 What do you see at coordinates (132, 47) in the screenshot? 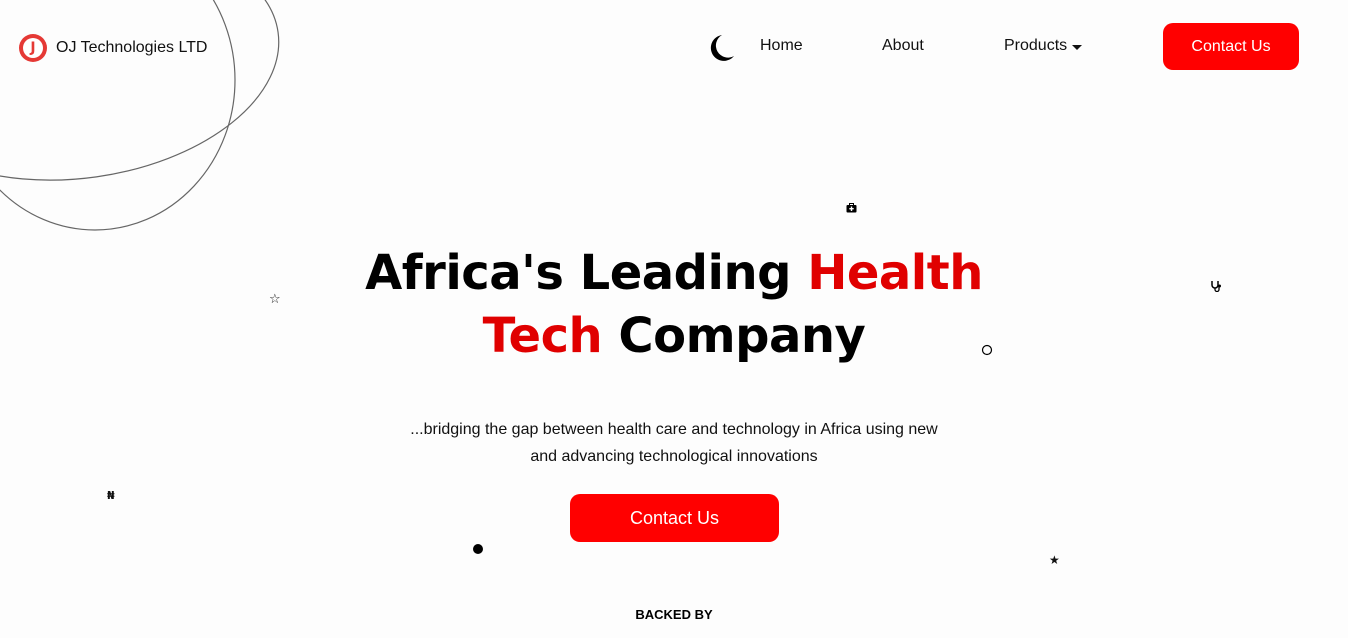
I see `brand-name: OJ Technologies LTD` at bounding box center [132, 47].